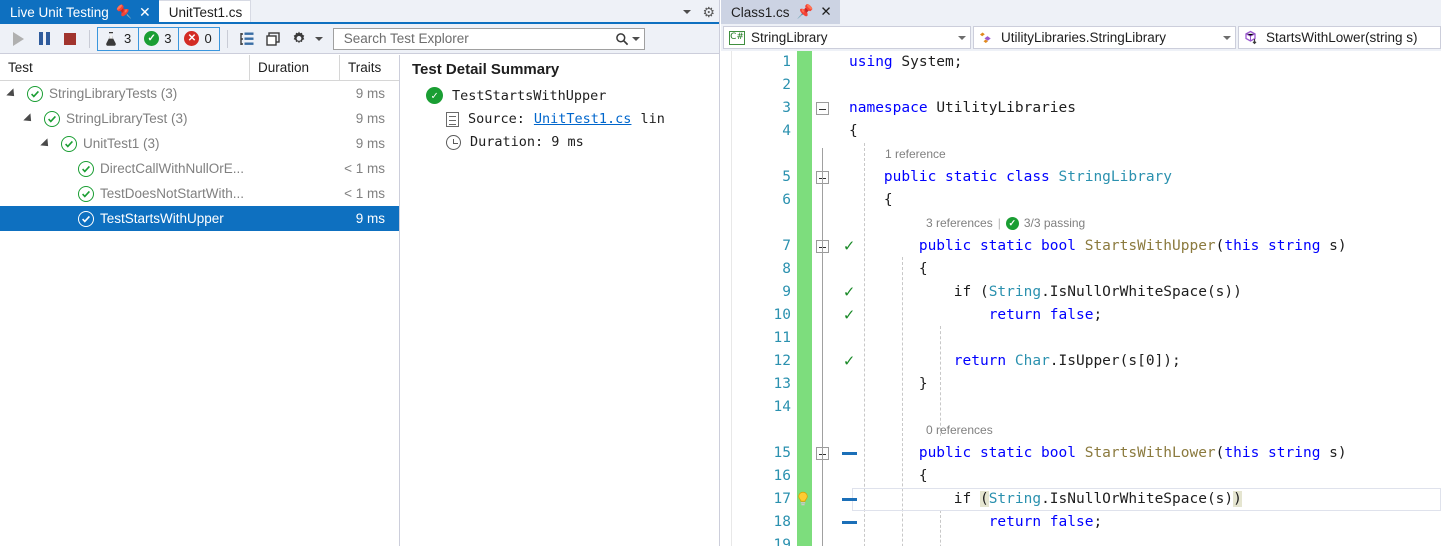 The width and height of the screenshot is (1441, 546). What do you see at coordinates (69, 143) in the screenshot?
I see `test-passed-icon` at bounding box center [69, 143].